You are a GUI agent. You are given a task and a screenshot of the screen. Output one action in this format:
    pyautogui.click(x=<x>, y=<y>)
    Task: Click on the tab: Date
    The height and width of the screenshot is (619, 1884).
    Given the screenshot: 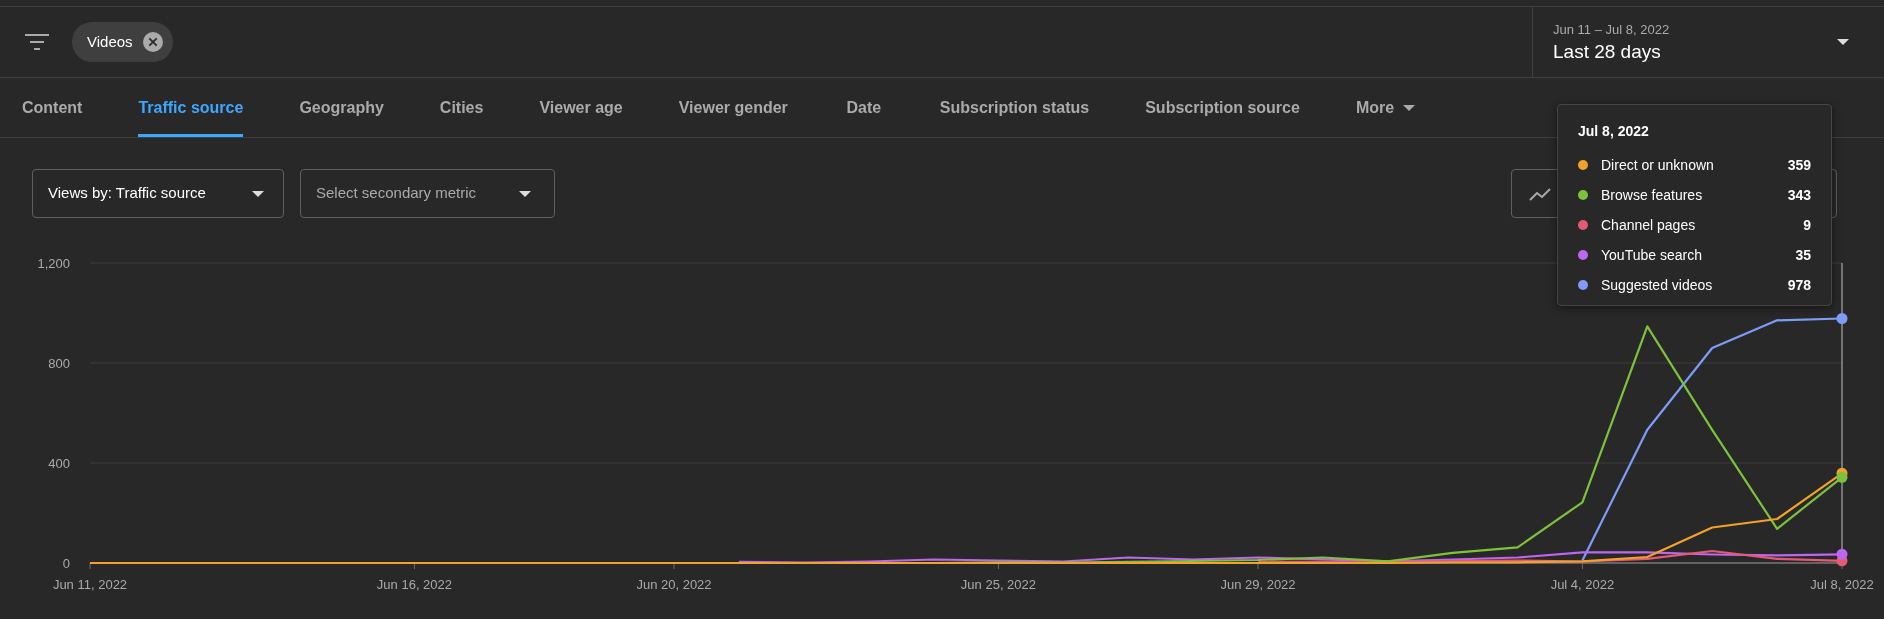 What is the action you would take?
    pyautogui.click(x=863, y=107)
    